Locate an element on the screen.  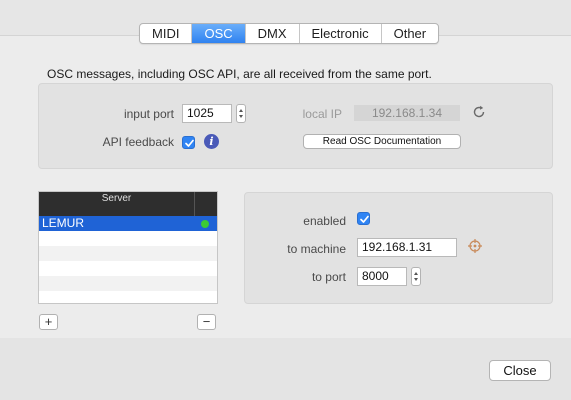
server-list-header: Server is located at coordinates (128, 204).